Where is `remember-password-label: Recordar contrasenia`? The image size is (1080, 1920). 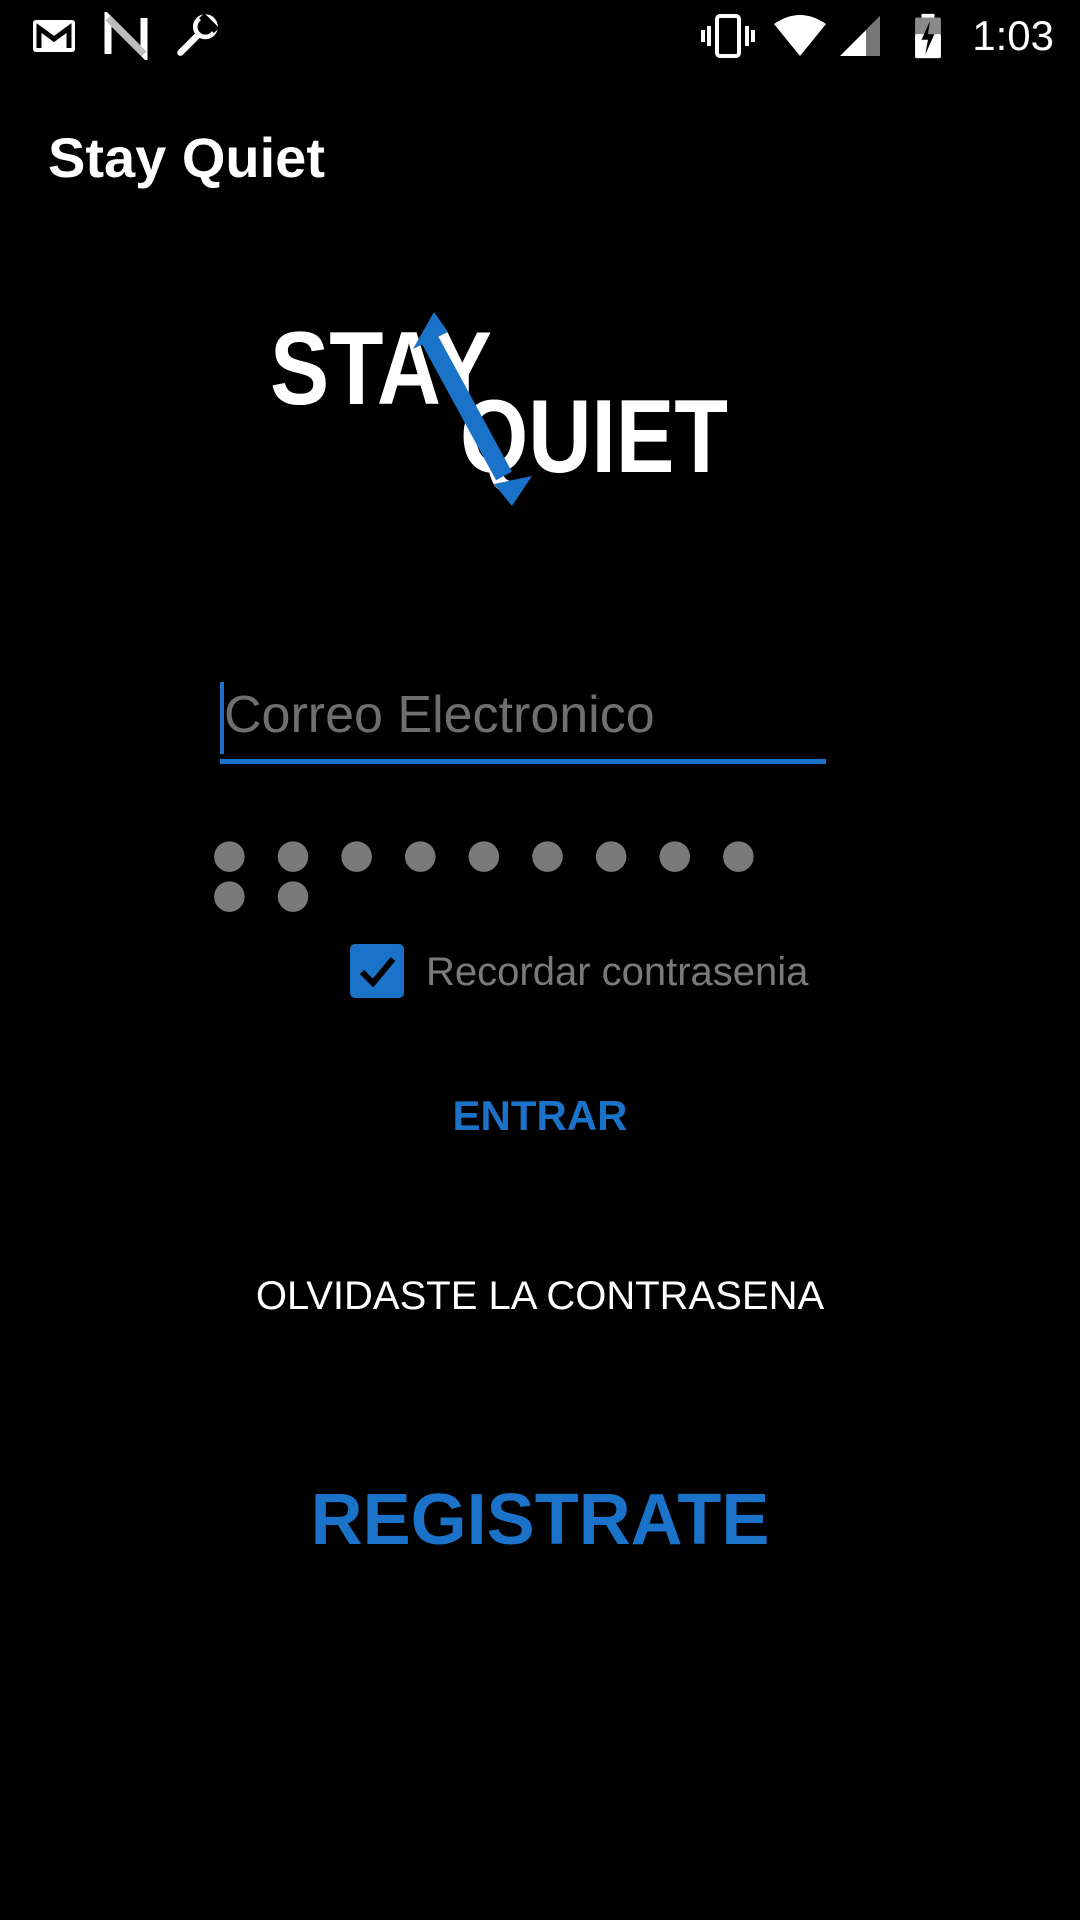
remember-password-label: Recordar contrasenia is located at coordinates (617, 972).